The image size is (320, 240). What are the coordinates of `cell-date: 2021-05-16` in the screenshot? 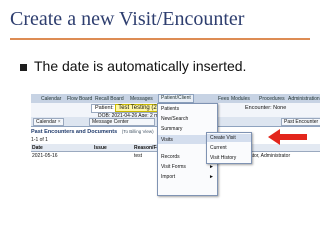 It's located at (45, 156).